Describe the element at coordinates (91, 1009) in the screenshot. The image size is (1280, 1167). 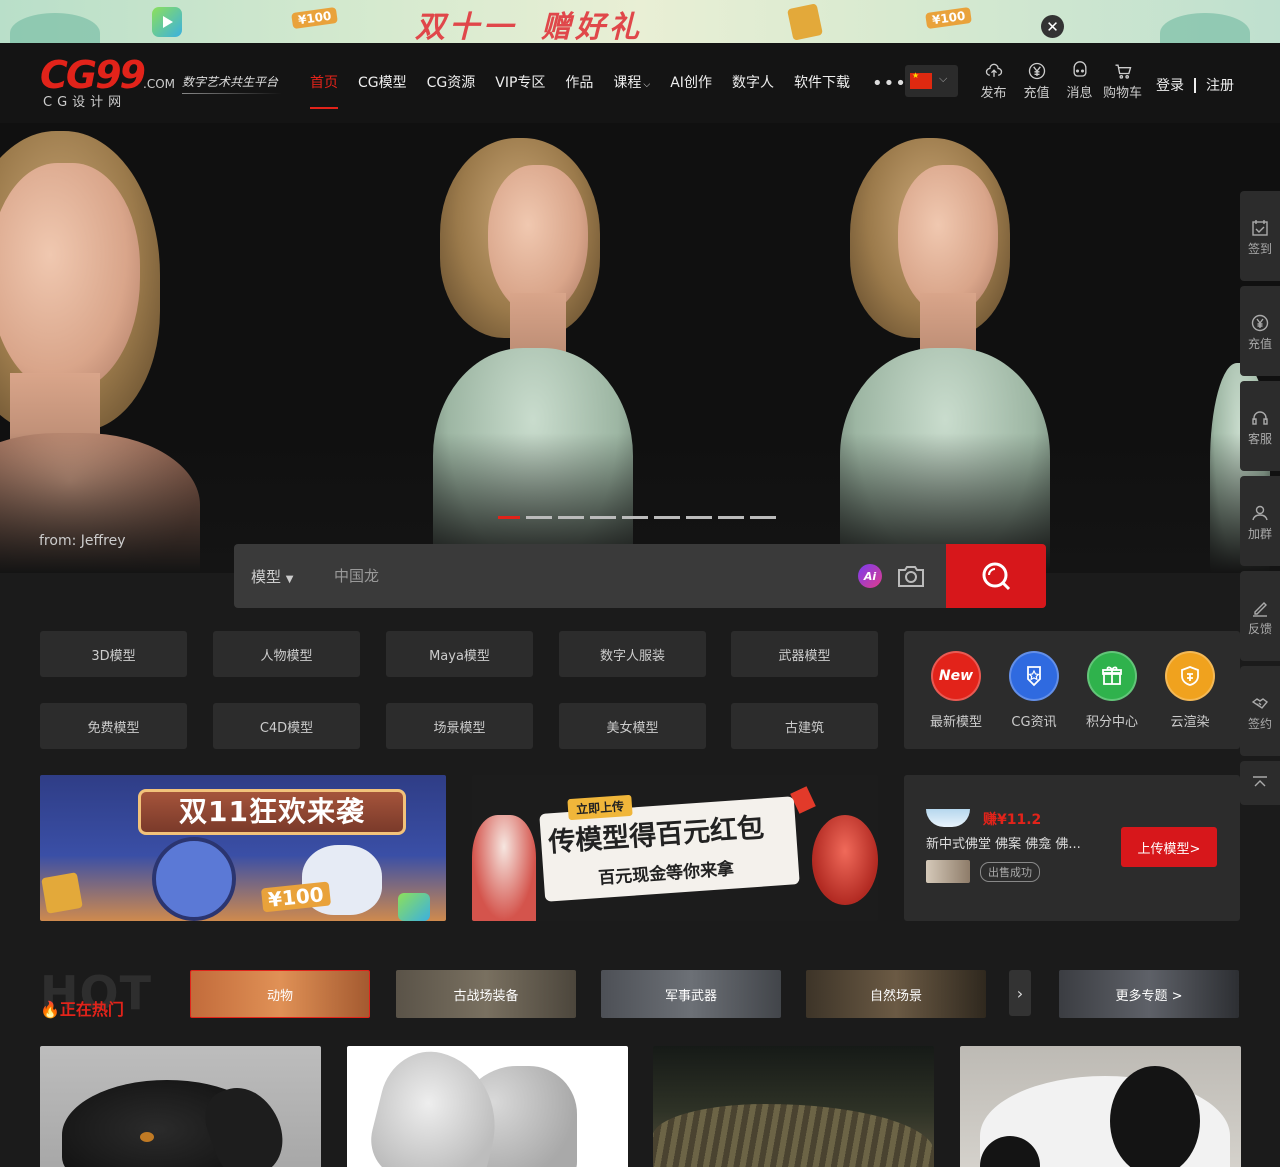
I see `hot-label-text: 正在热门` at that location.